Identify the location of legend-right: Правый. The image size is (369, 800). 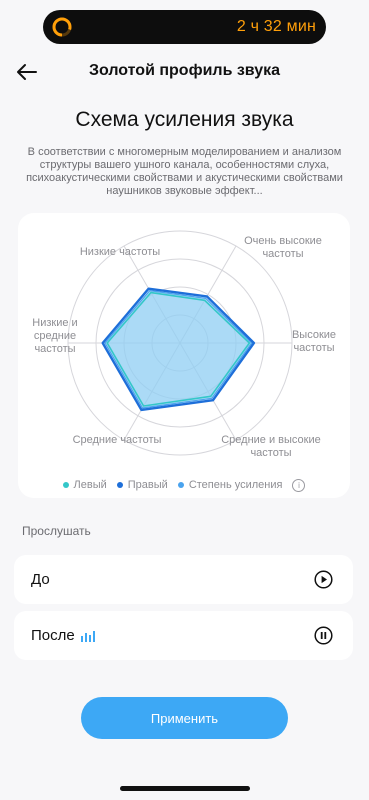
(142, 485).